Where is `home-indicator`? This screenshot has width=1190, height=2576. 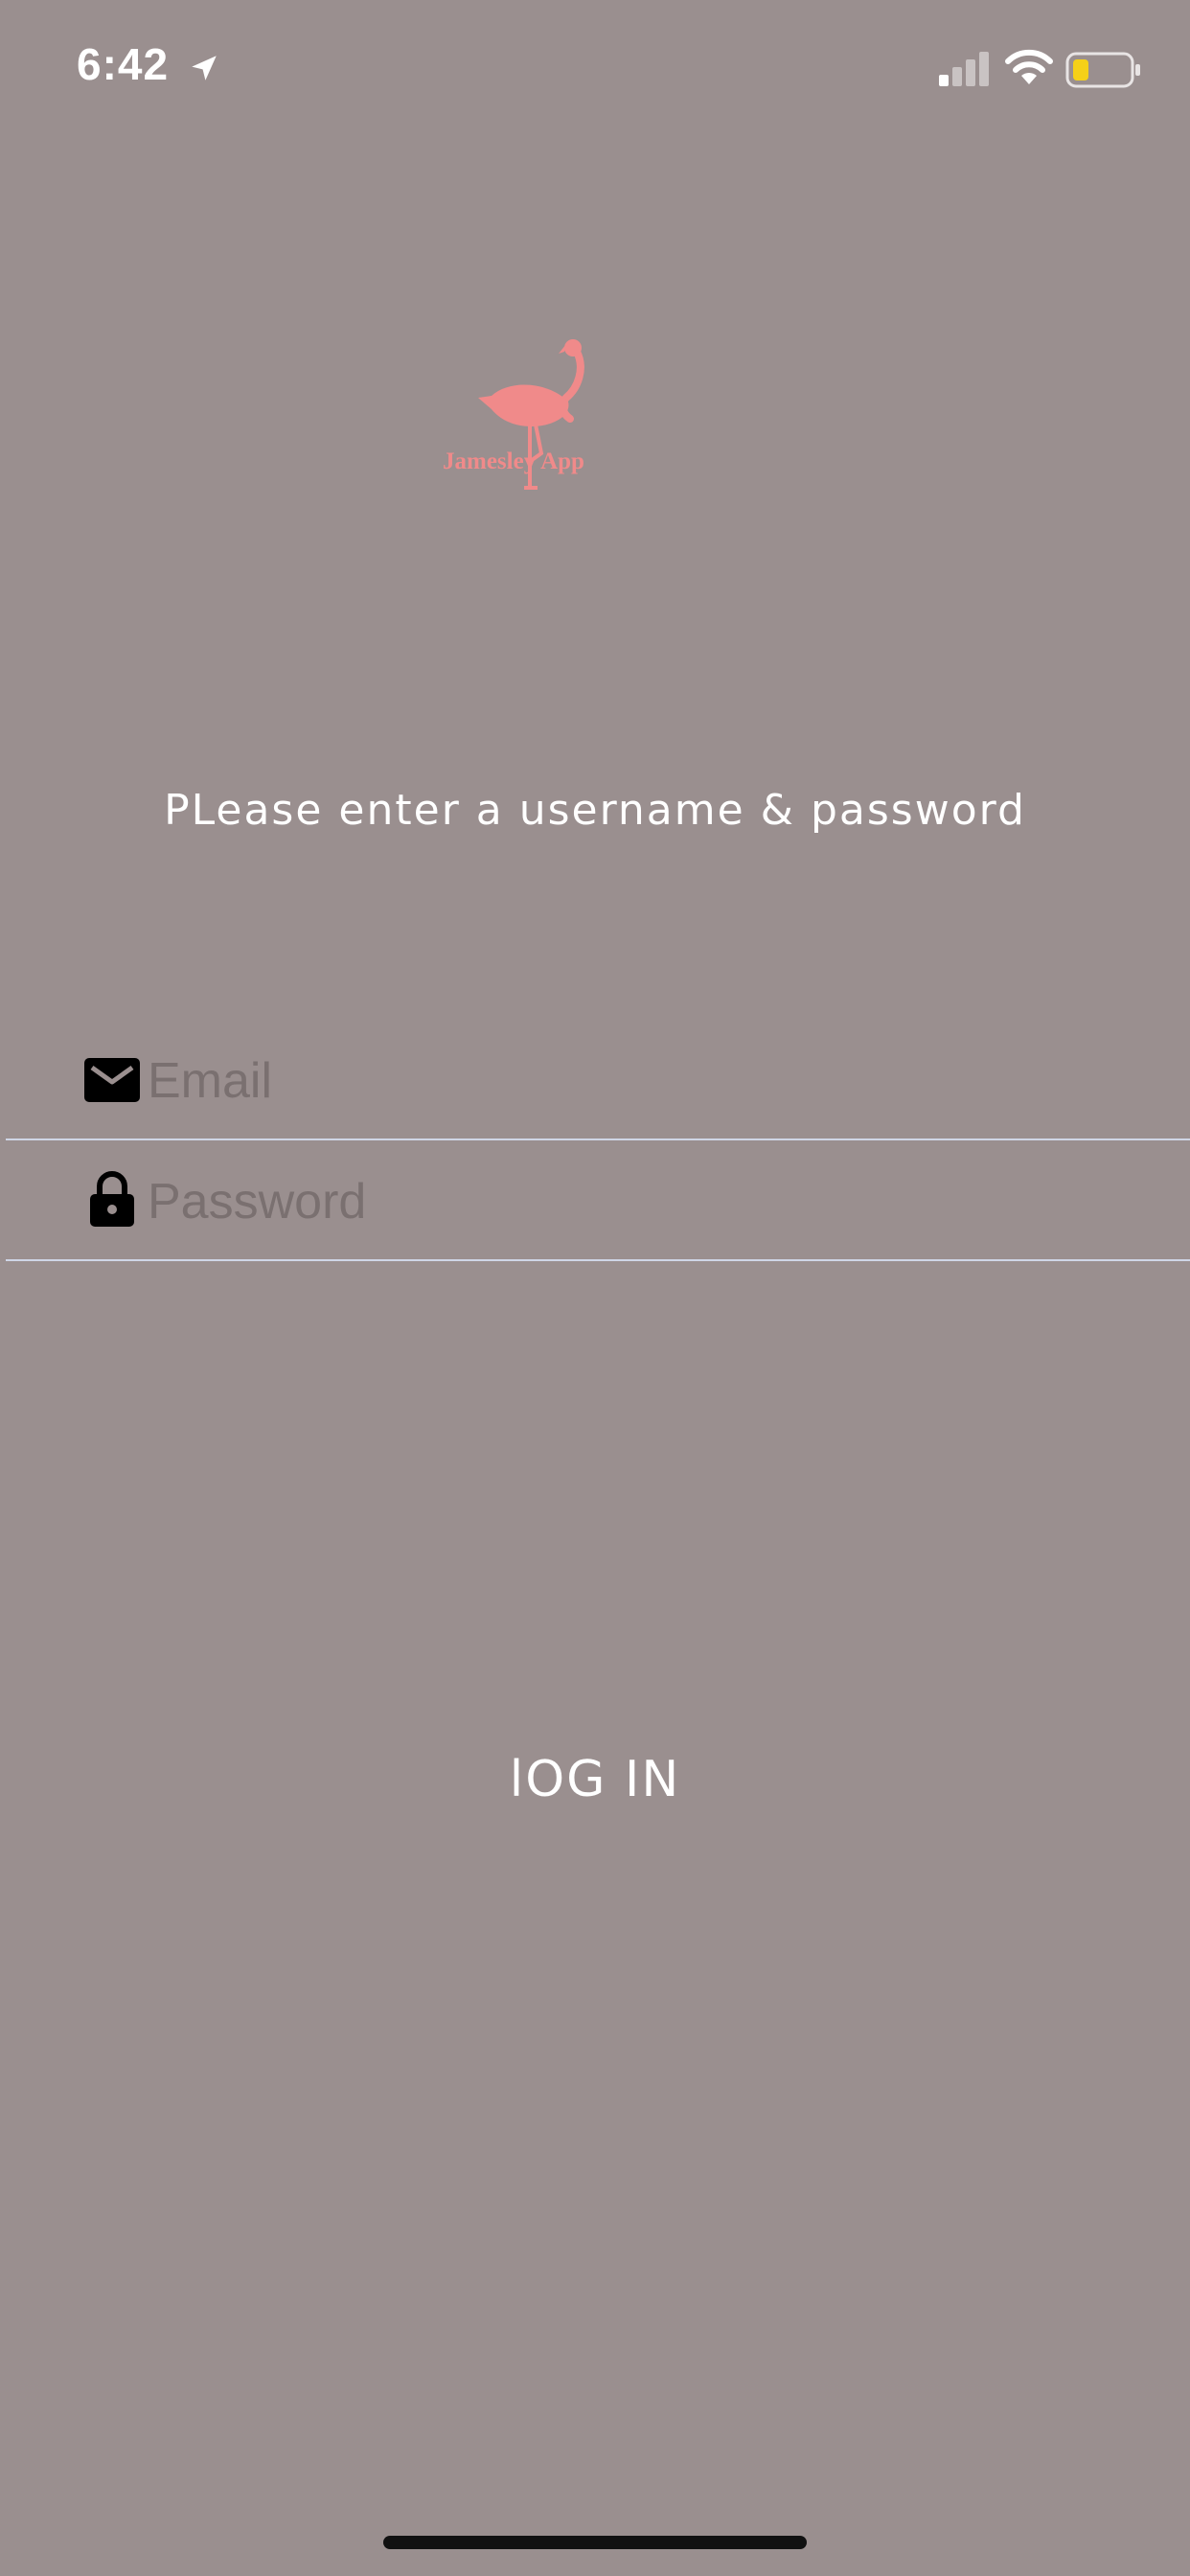
home-indicator is located at coordinates (595, 2542).